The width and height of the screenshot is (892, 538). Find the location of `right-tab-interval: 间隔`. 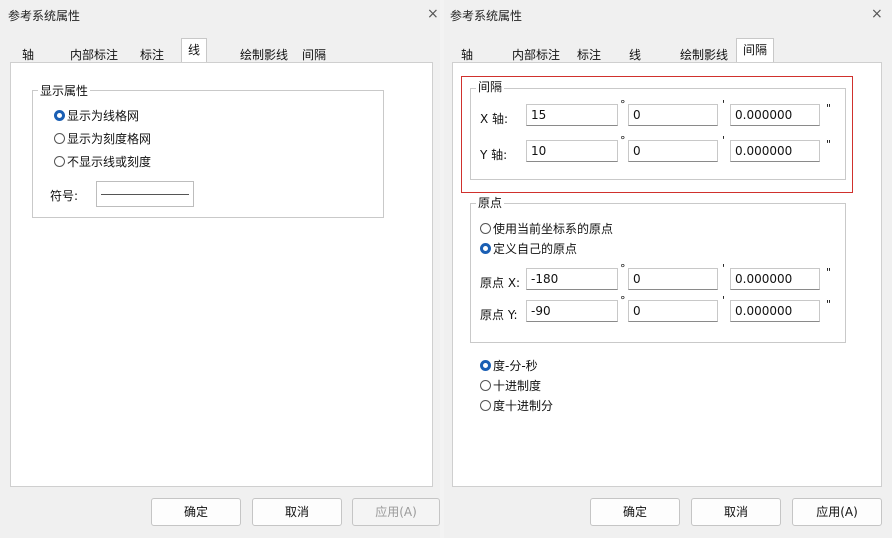

right-tab-interval: 间隔 is located at coordinates (755, 50).